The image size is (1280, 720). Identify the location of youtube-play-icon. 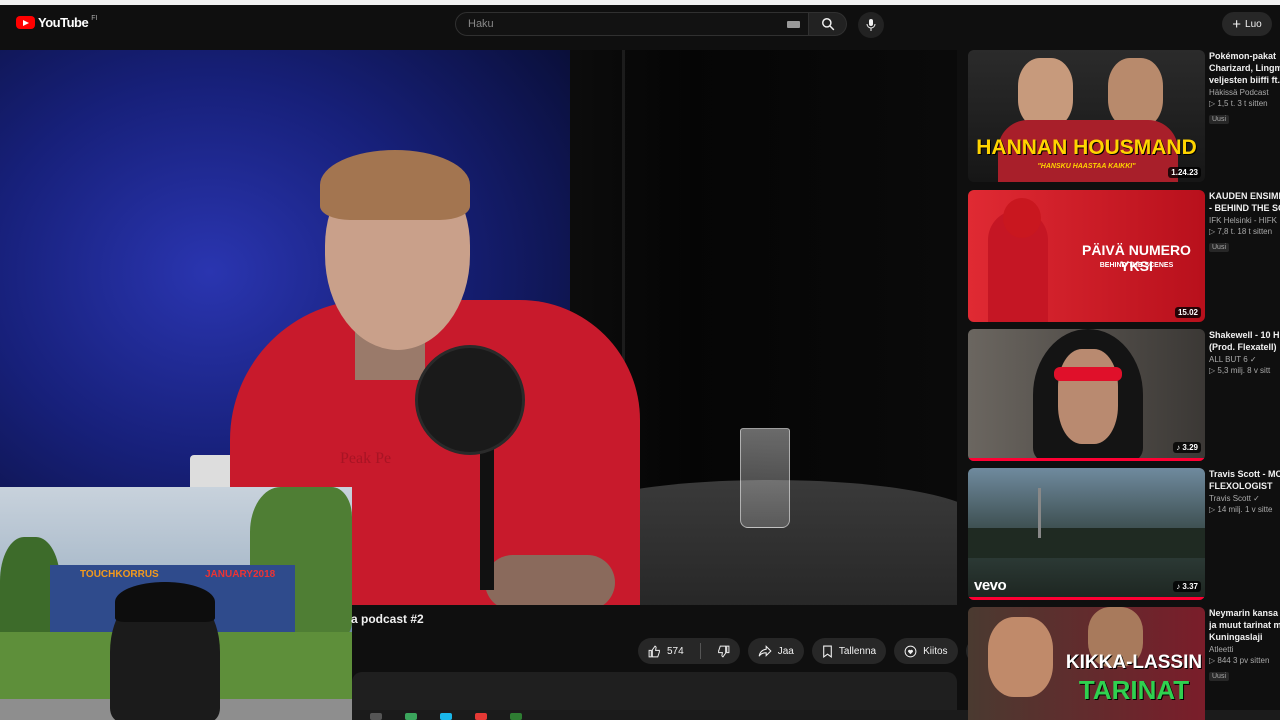
(25, 22).